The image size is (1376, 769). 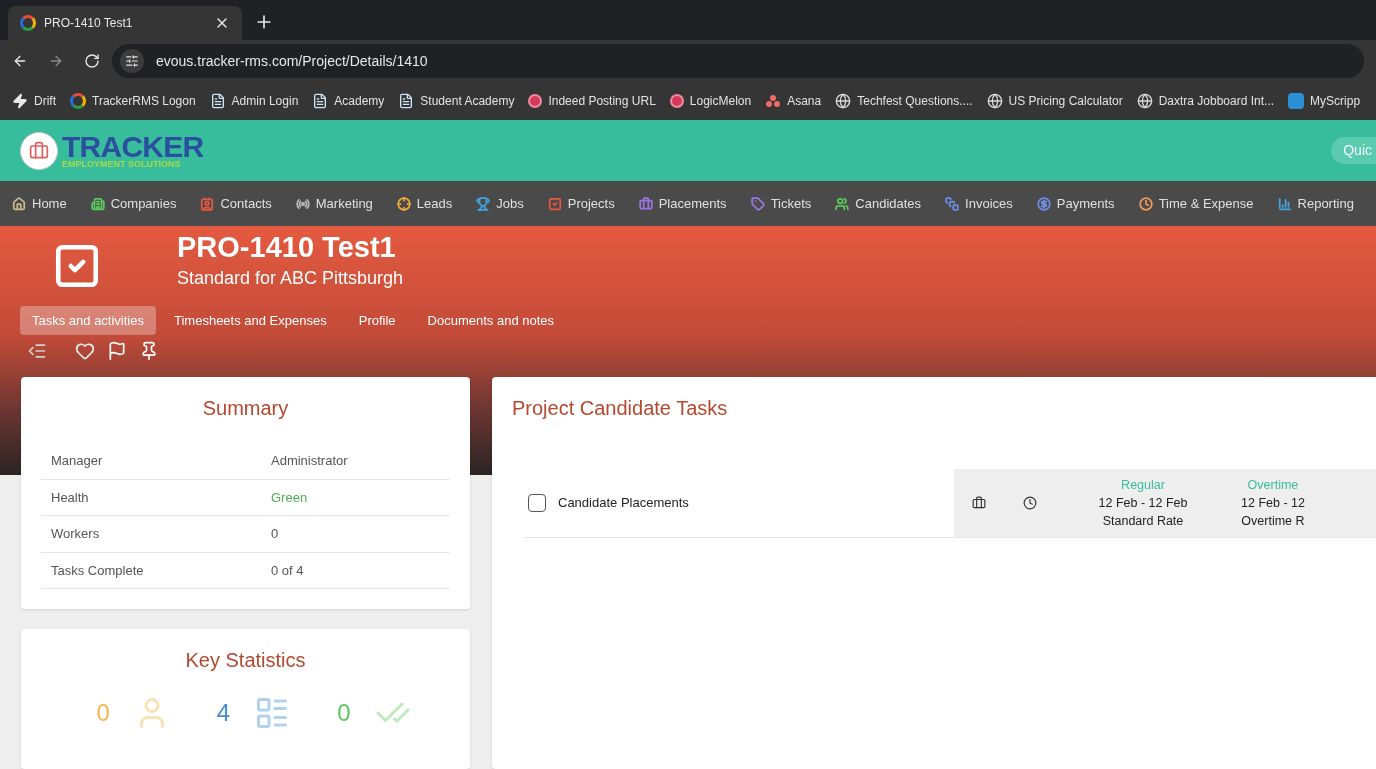 I want to click on nav-item: Home, so click(x=39, y=203).